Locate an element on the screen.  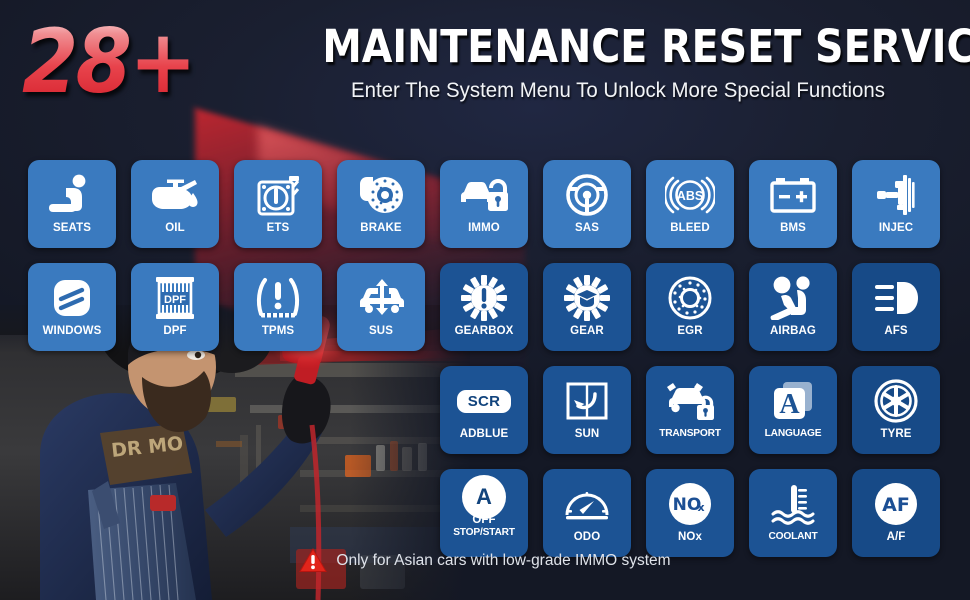
tile-airbag: AIRBAG is located at coordinates (793, 307).